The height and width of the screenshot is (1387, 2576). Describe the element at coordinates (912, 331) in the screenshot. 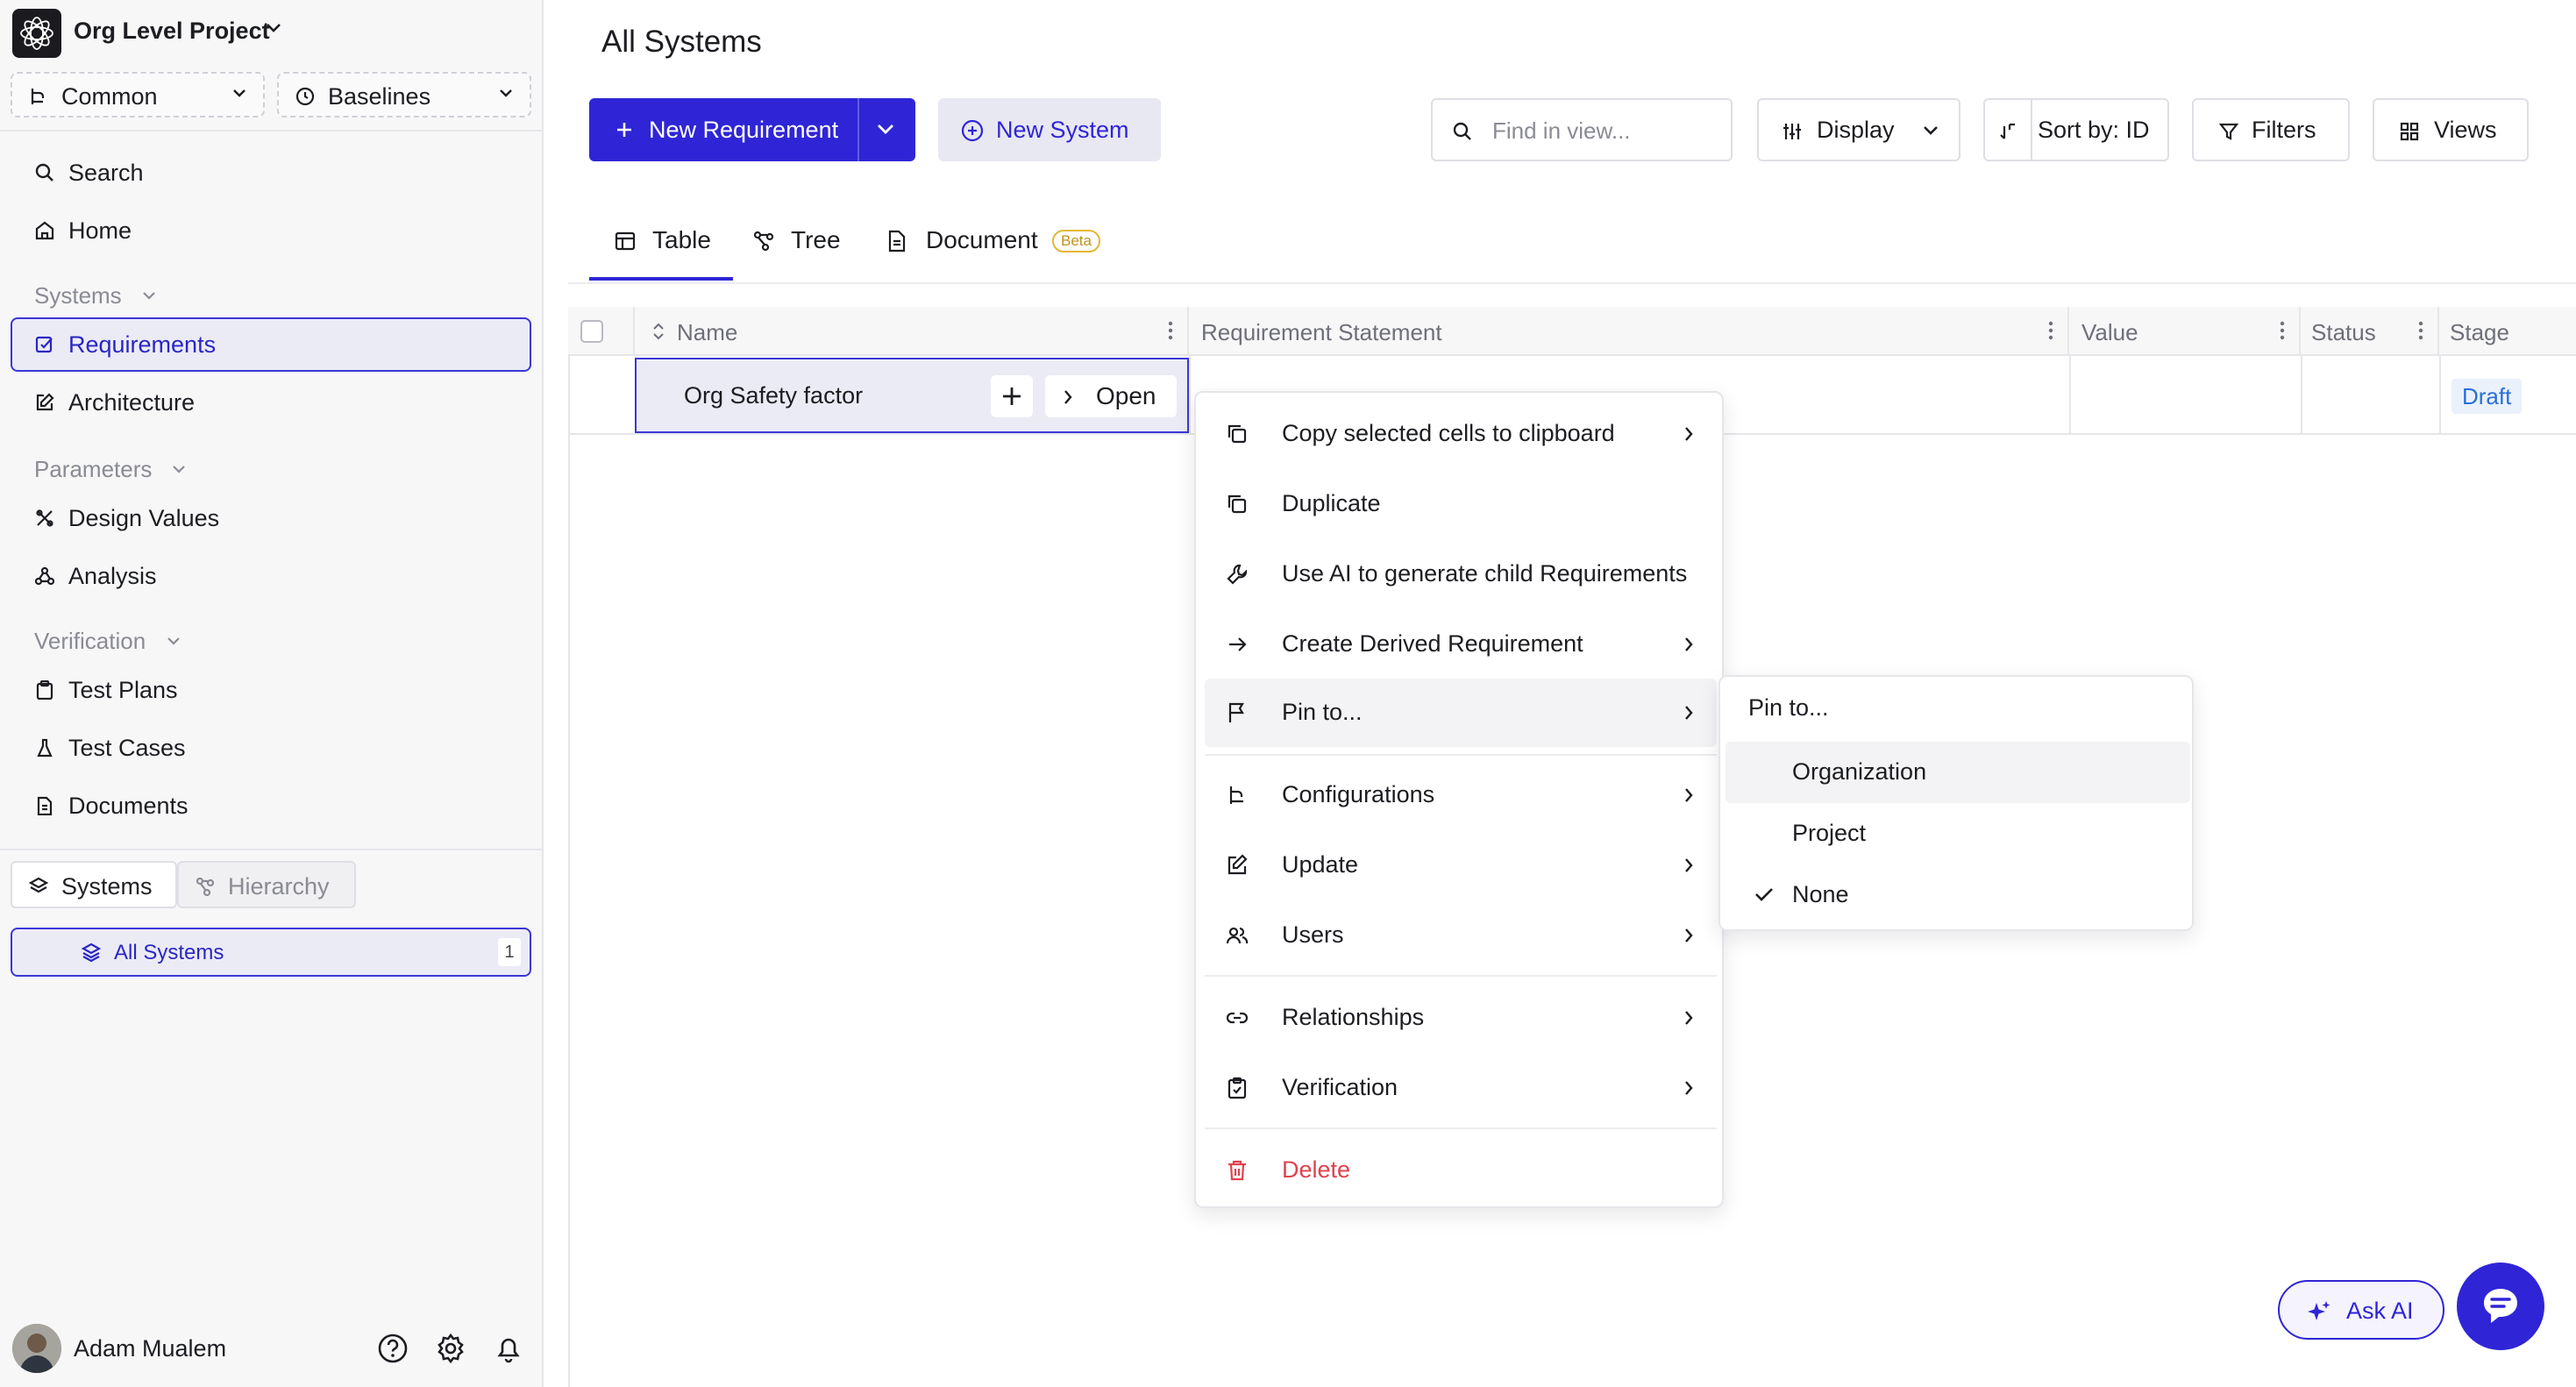

I see `column-header-name: Name` at that location.